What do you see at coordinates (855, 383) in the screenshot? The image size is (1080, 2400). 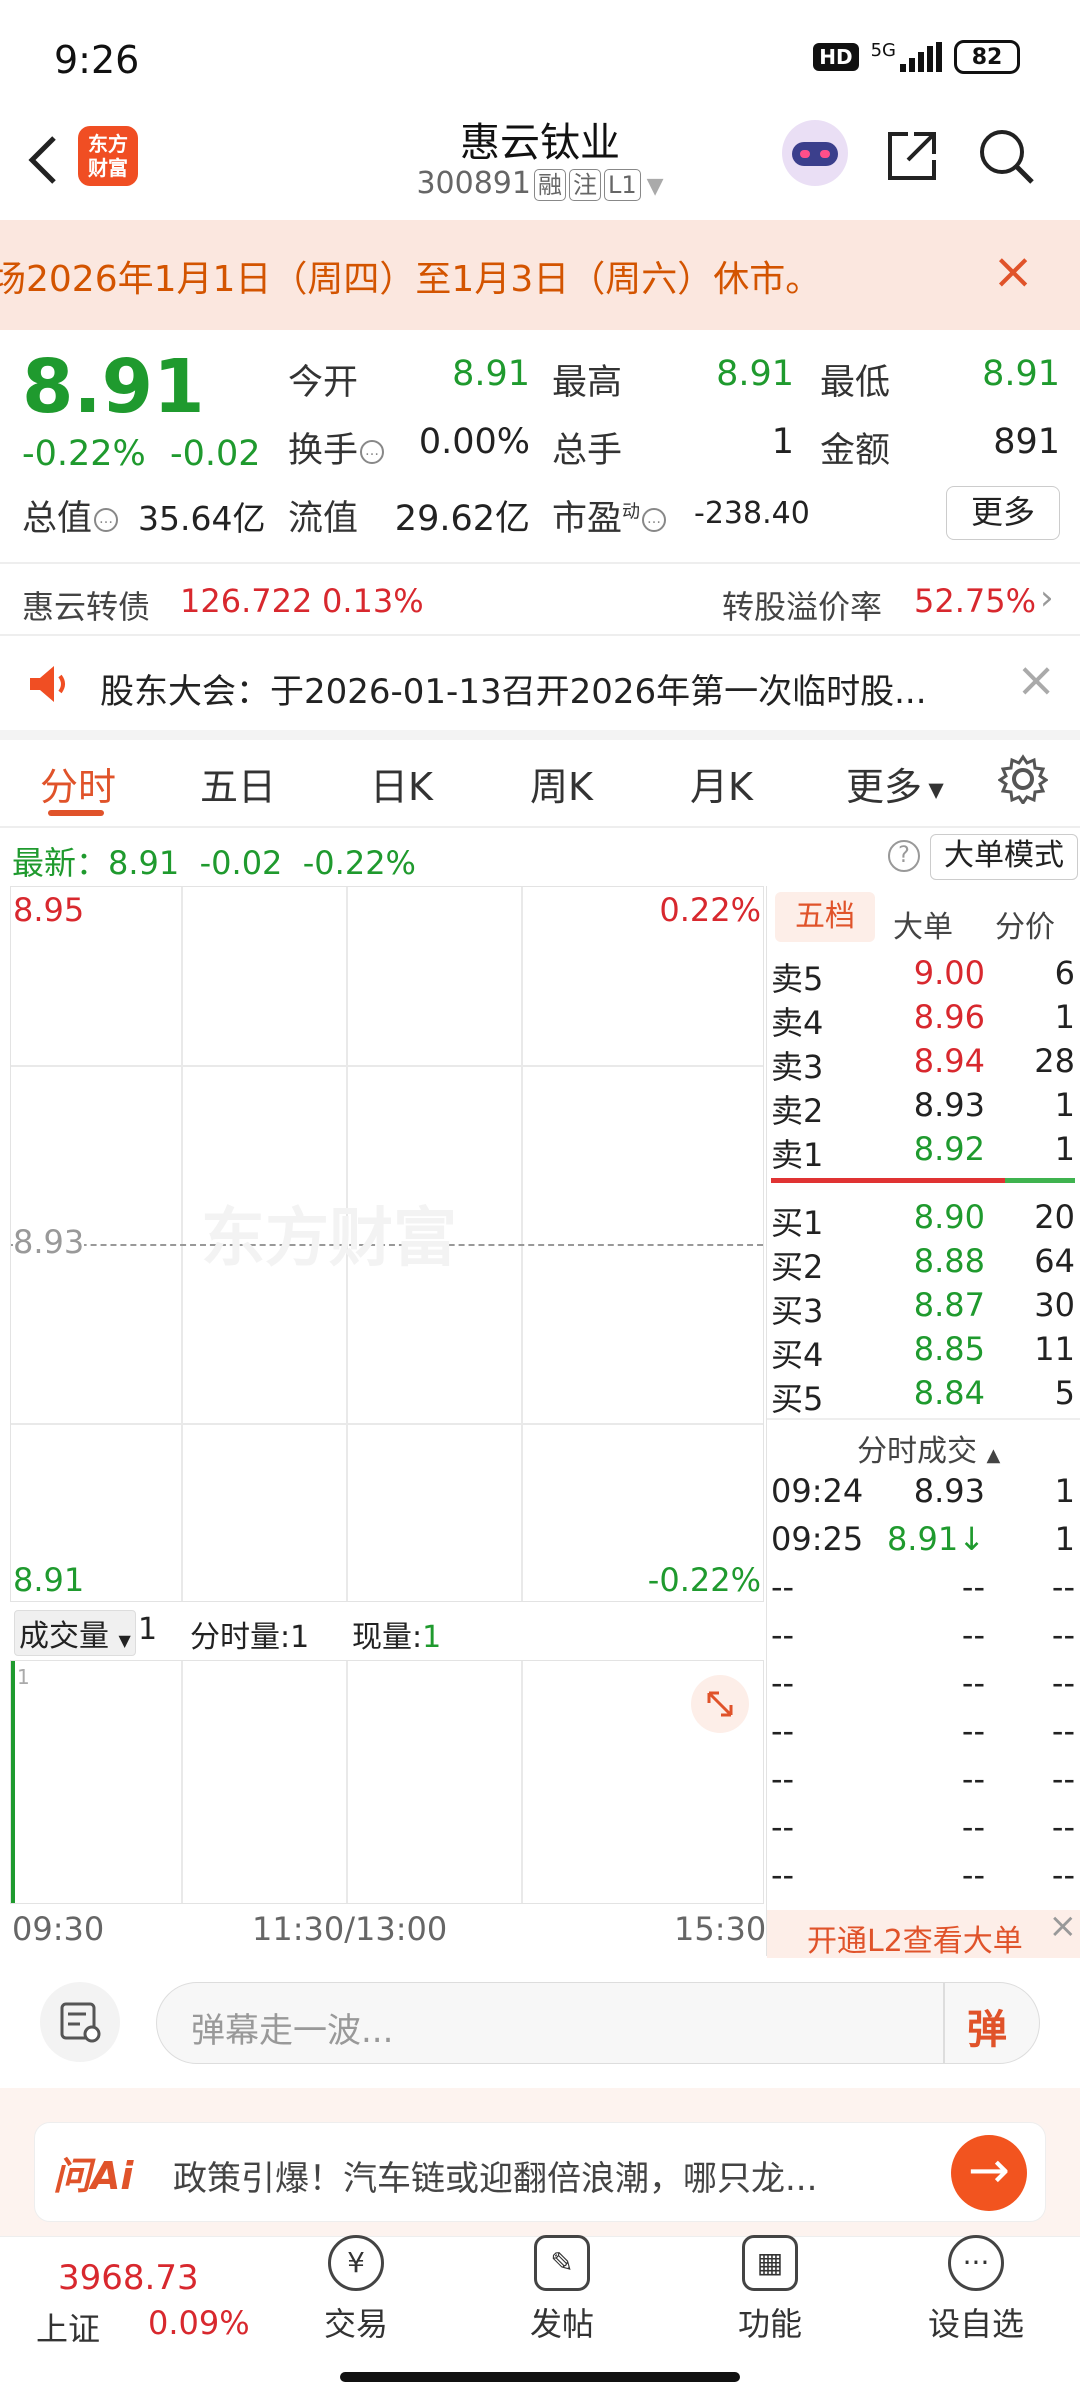 I see `low-label: 最低` at bounding box center [855, 383].